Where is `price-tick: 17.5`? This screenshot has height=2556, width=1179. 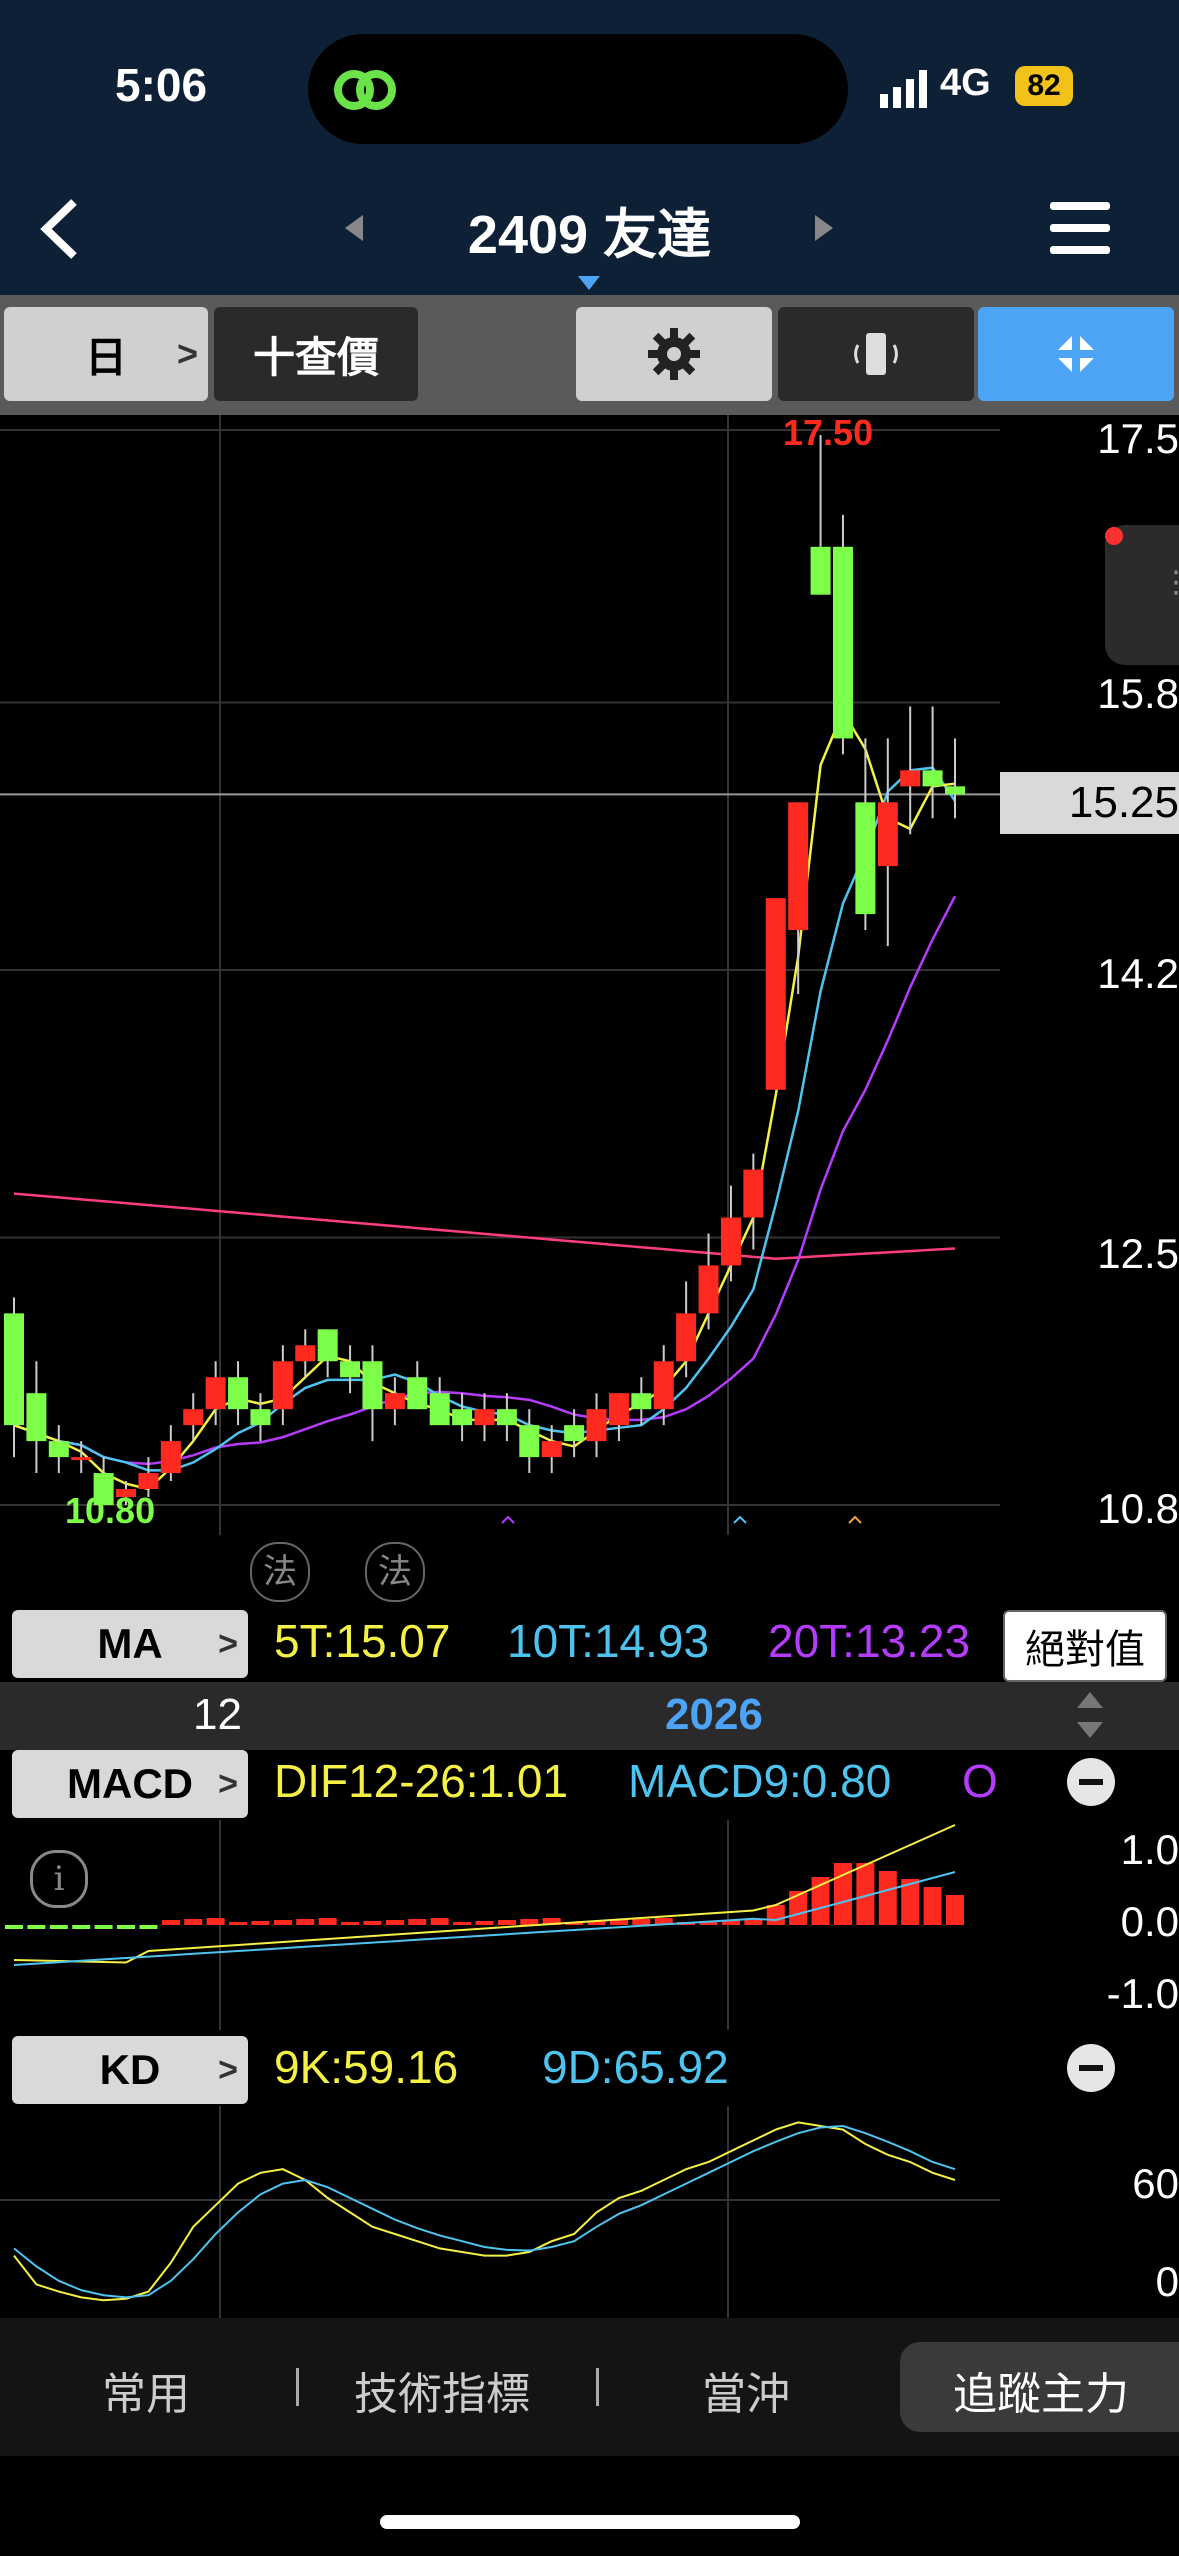
price-tick: 17.5 is located at coordinates (1138, 438).